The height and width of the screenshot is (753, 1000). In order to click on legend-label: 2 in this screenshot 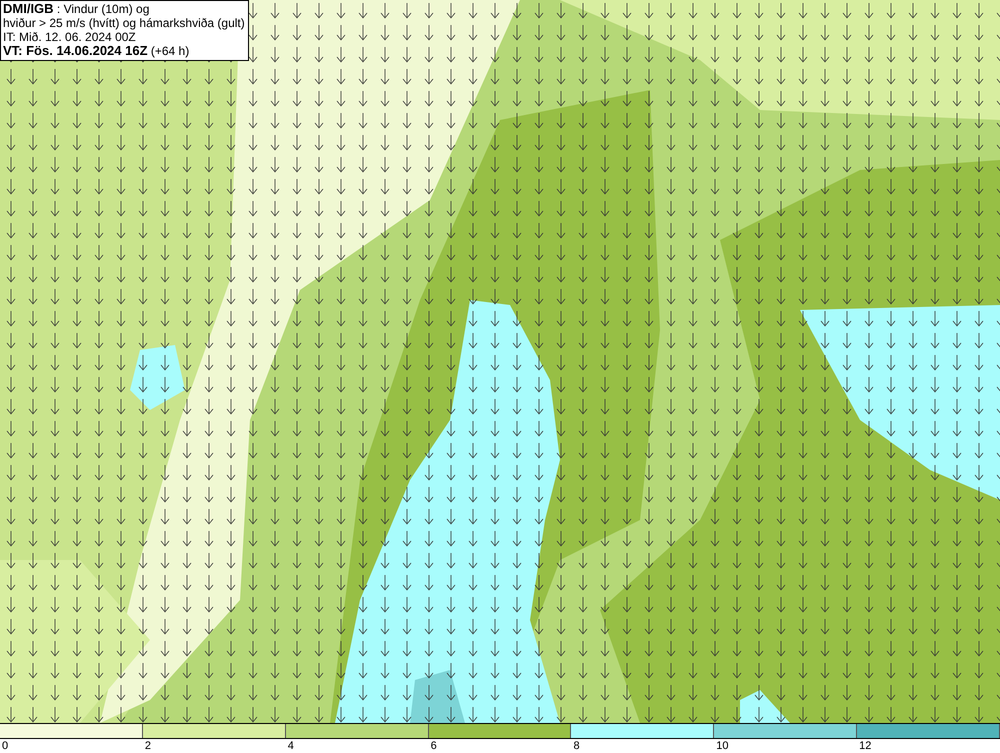, I will do `click(147, 746)`.